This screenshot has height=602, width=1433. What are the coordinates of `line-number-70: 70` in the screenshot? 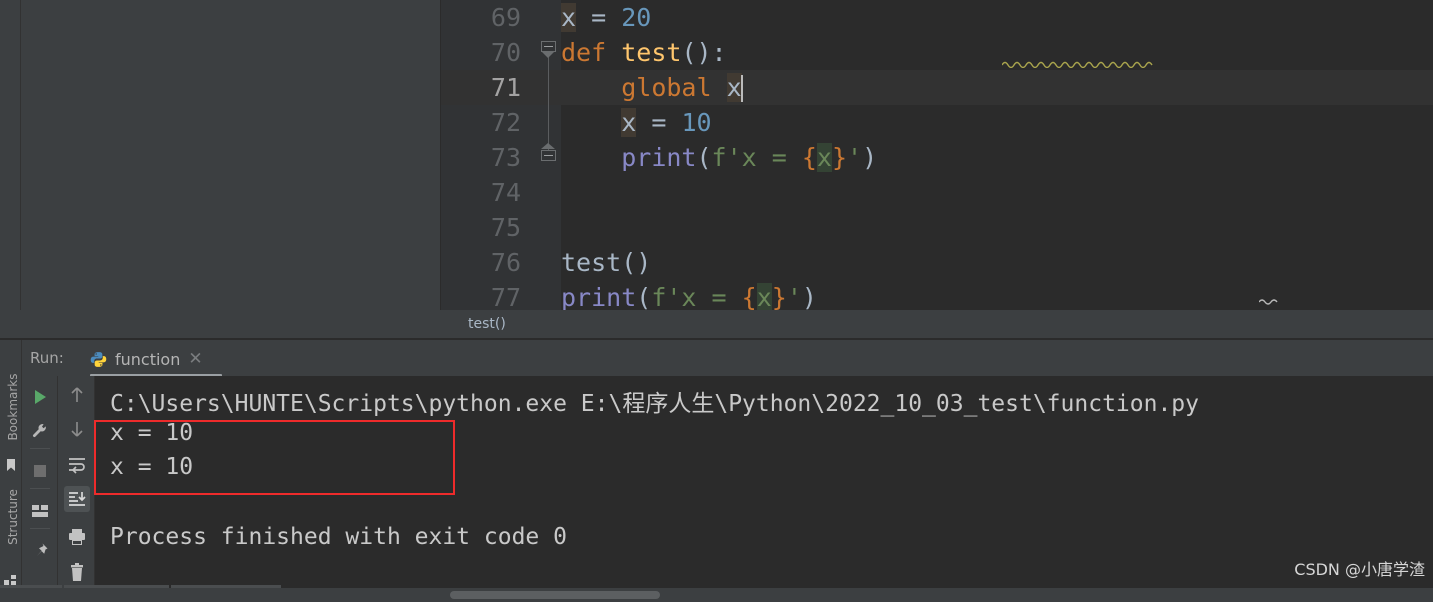 It's located at (505, 52).